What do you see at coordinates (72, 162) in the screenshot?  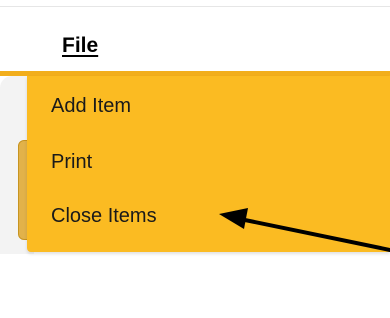 I see `menu-item-label: Print` at bounding box center [72, 162].